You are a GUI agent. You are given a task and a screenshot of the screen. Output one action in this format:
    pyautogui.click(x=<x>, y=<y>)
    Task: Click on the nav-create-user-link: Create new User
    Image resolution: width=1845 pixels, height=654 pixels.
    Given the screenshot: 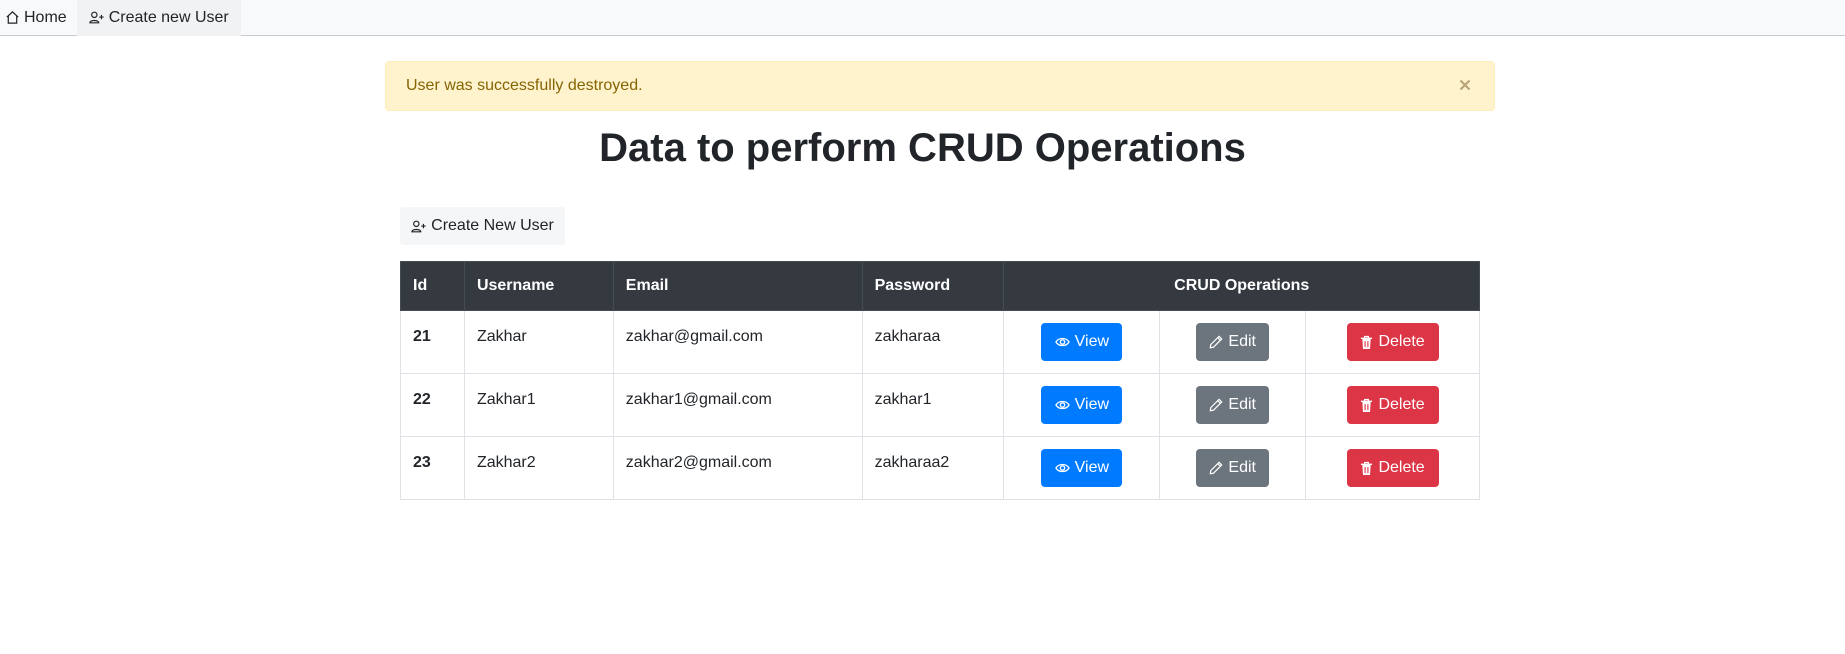 What is the action you would take?
    pyautogui.click(x=158, y=18)
    